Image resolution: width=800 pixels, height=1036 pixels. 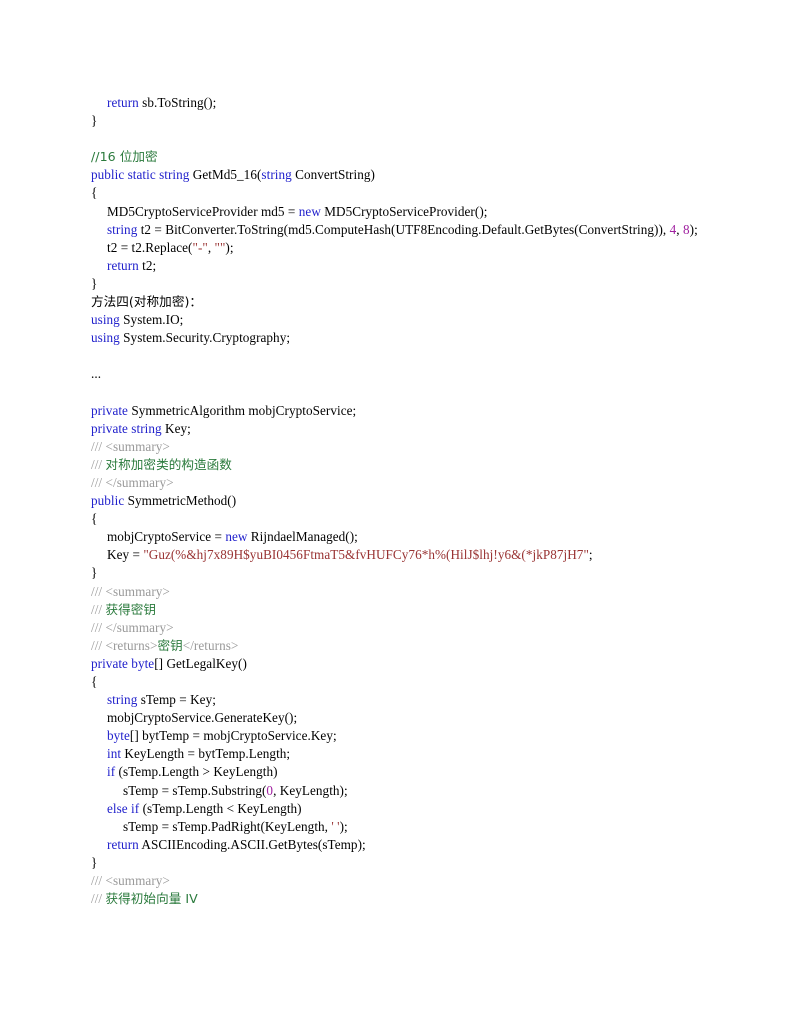 I want to click on code-token-kw: if, so click(x=111, y=772).